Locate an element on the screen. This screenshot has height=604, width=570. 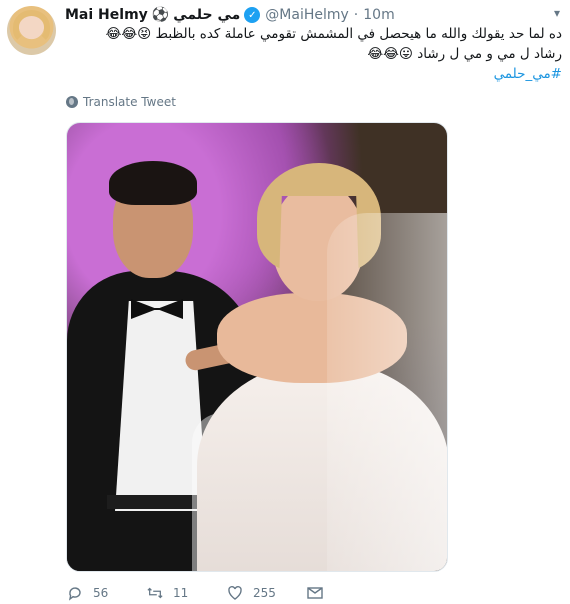
chevron-down-icon: ▾ is located at coordinates (557, 13).